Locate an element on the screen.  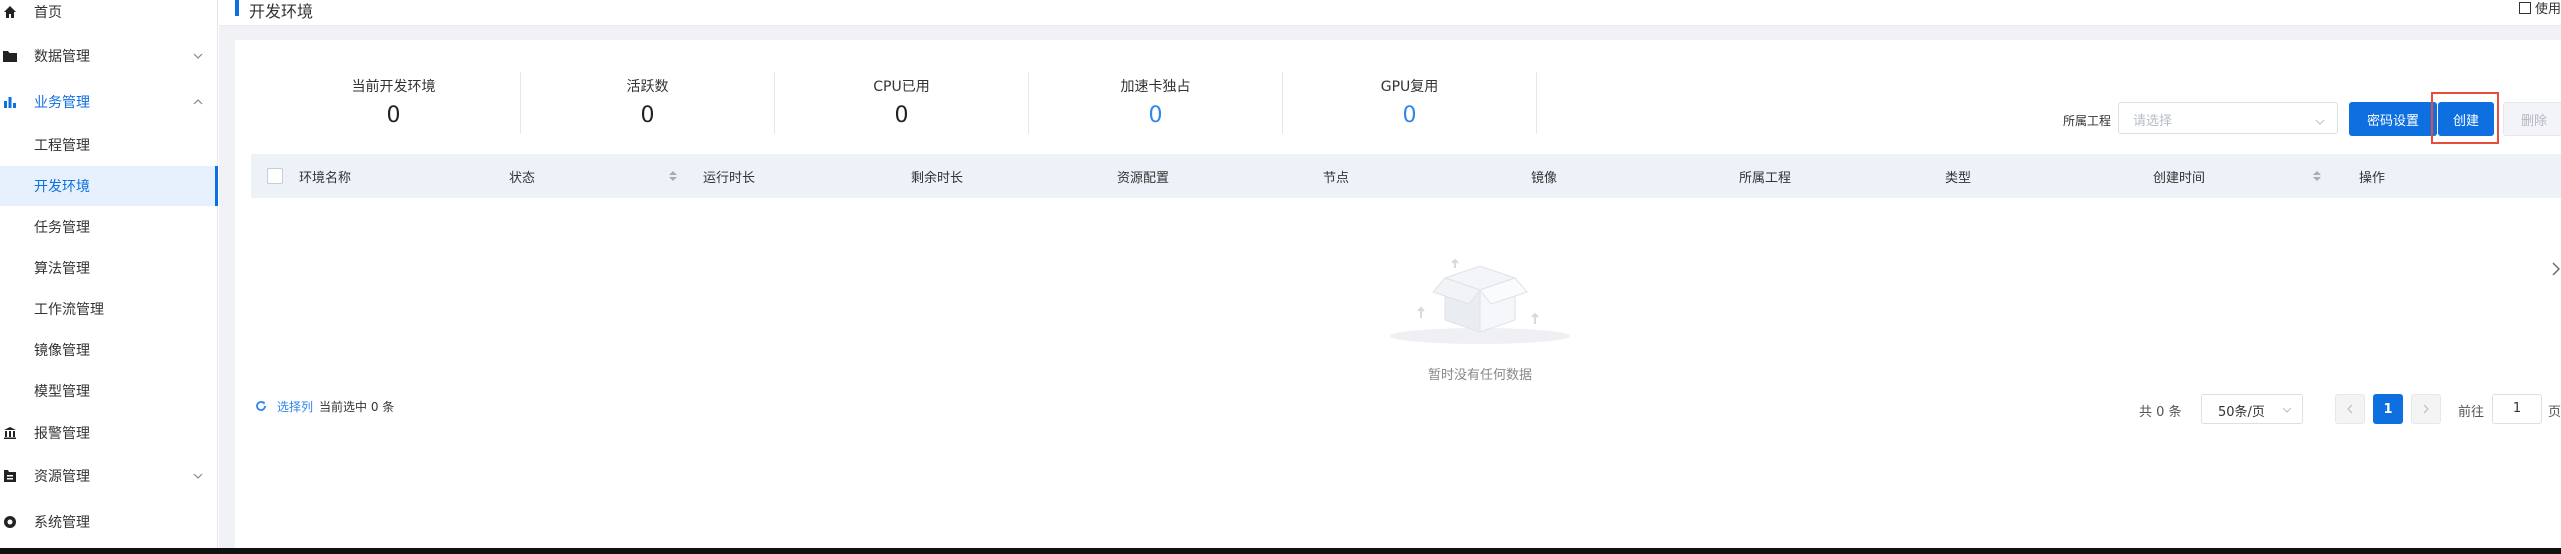
sidebar-subitem-projects: 工程管理 is located at coordinates (109, 145).